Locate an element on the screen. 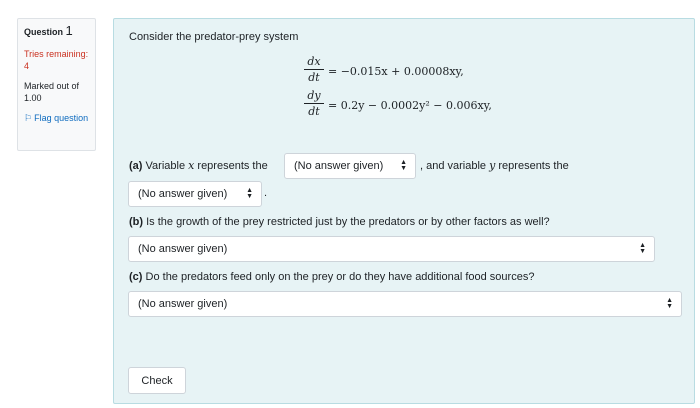  flag-question-link: ⚐ Flag question is located at coordinates (59, 118).